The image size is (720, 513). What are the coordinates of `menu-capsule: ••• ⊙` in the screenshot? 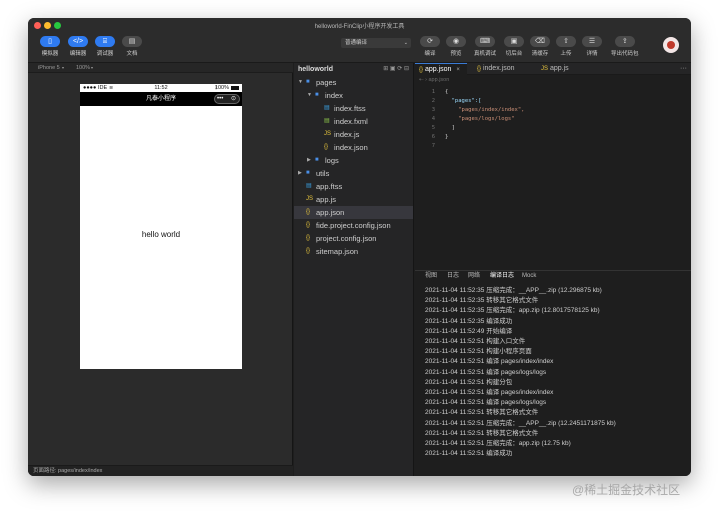 It's located at (227, 99).